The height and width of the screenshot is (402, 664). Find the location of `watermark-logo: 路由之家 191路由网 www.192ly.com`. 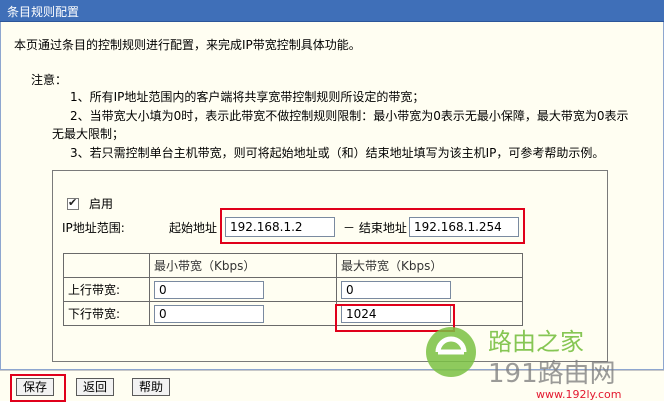

watermark-logo: 路由之家 191路由网 www.192ly.com is located at coordinates (523, 364).